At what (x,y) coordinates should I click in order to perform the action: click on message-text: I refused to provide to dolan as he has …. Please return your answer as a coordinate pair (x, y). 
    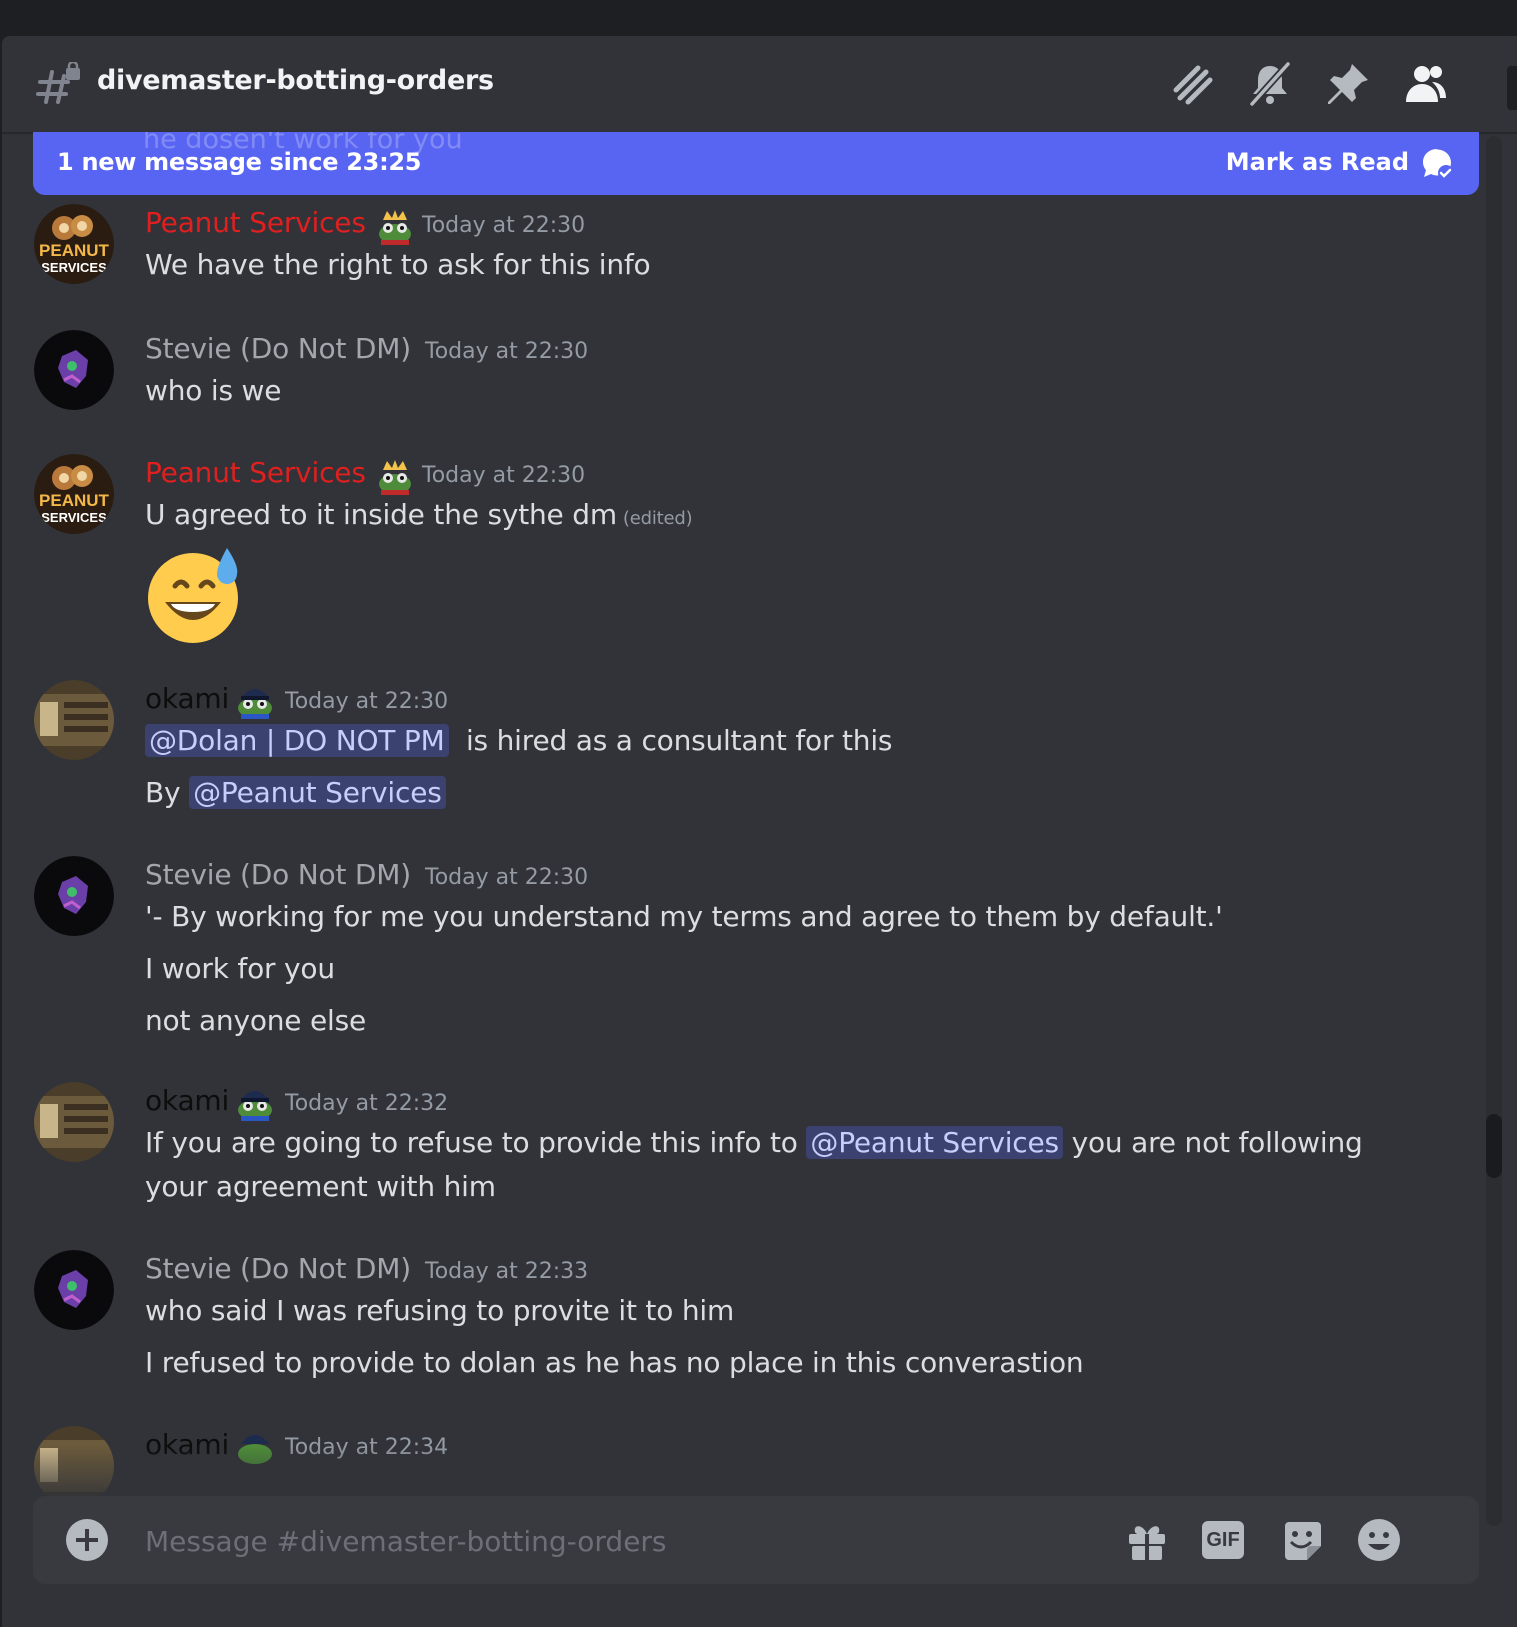
    Looking at the image, I should click on (614, 1362).